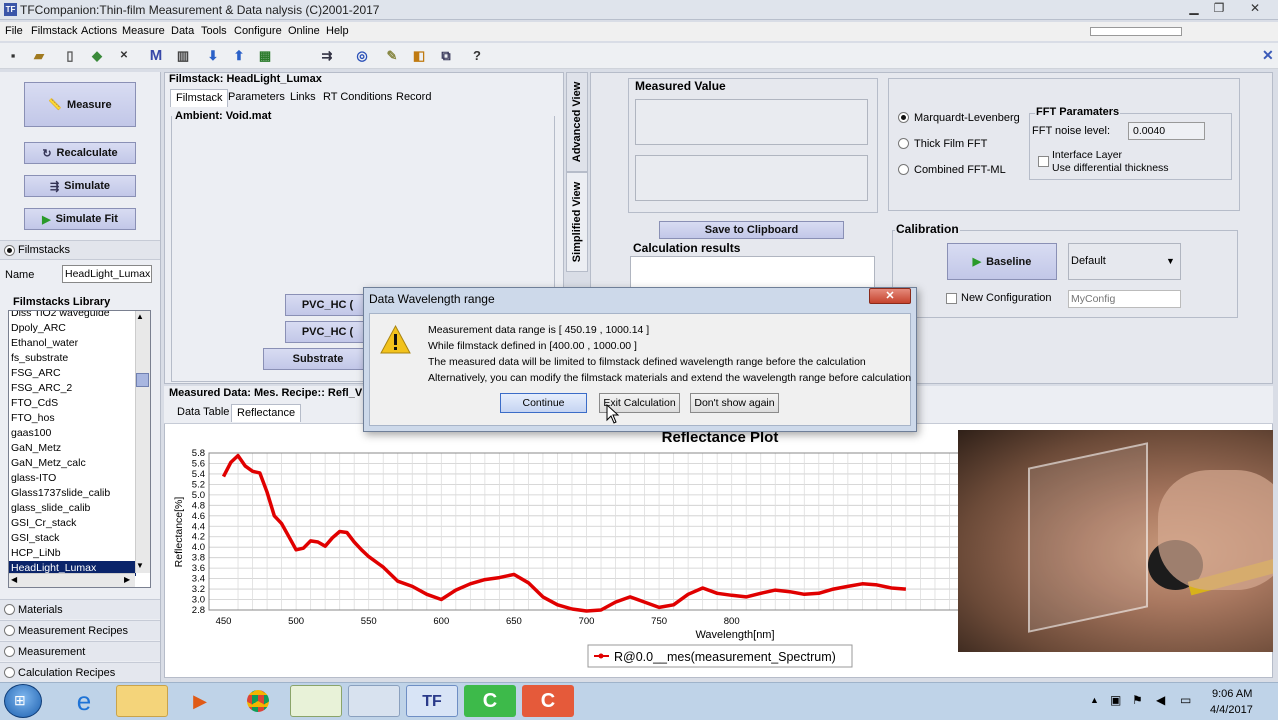 Image resolution: width=1278 pixels, height=720 pixels. I want to click on library-hscrollbar, so click(72, 580).